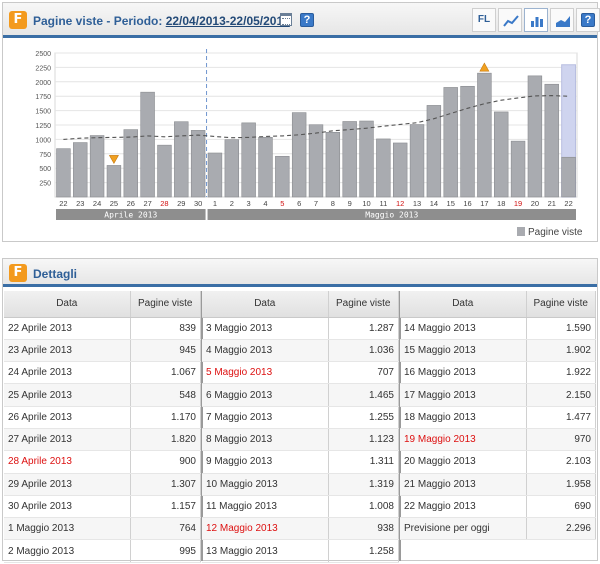 The image size is (600, 564). Describe the element at coordinates (562, 20) in the screenshot. I see `area-chart-button` at that location.